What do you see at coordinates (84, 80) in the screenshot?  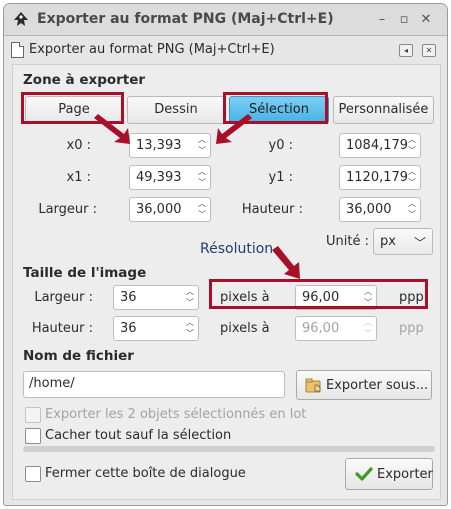 I see `export-area-heading: Zone à exporter` at bounding box center [84, 80].